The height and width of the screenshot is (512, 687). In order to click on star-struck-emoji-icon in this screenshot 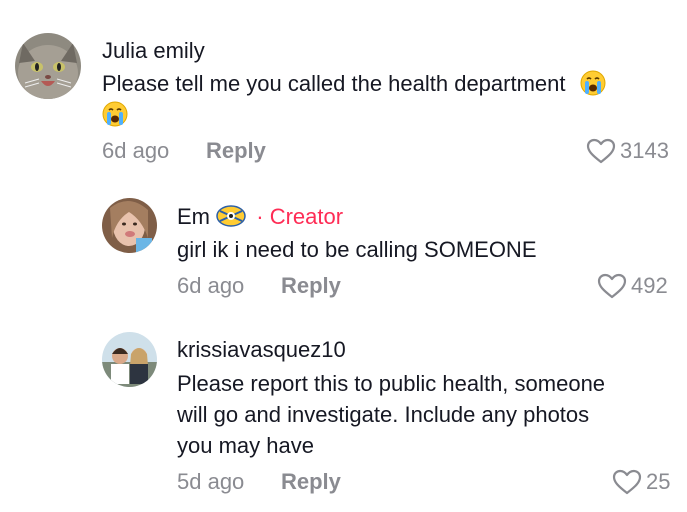, I will do `click(231, 216)`.